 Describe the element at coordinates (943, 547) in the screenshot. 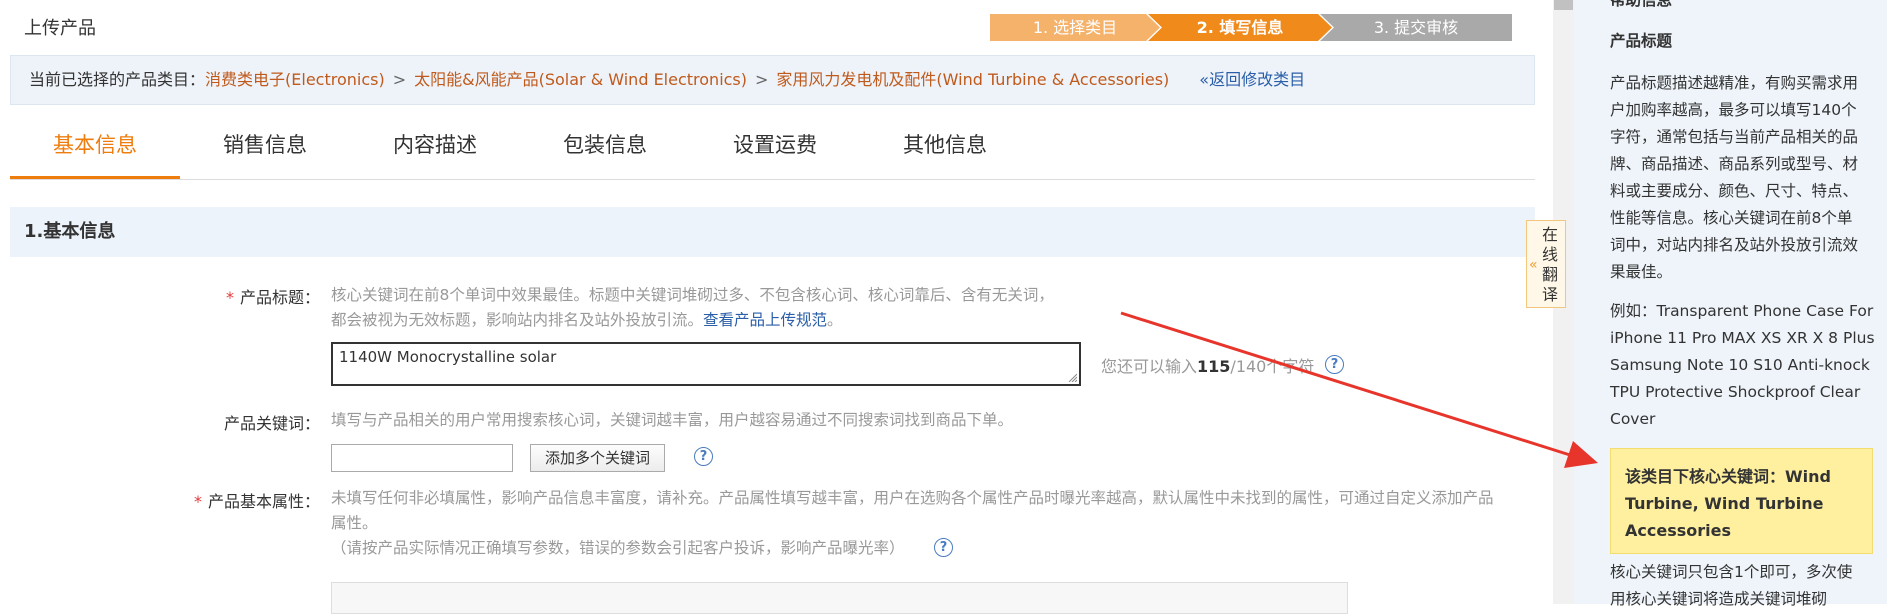

I see `attributes-help-icon: ?` at that location.